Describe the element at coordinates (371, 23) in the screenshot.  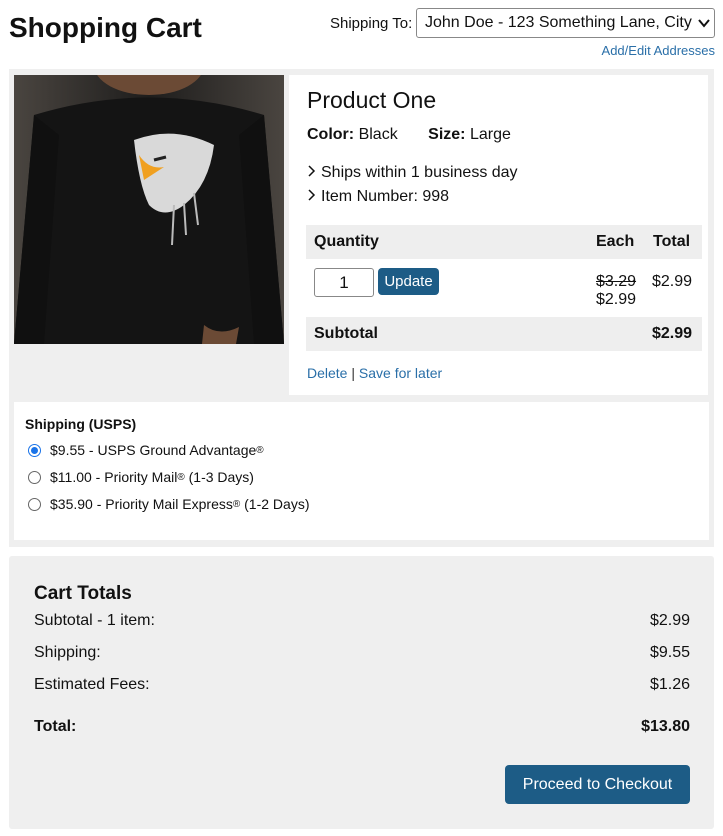
I see `shipping-to-label: Shipping To:` at that location.